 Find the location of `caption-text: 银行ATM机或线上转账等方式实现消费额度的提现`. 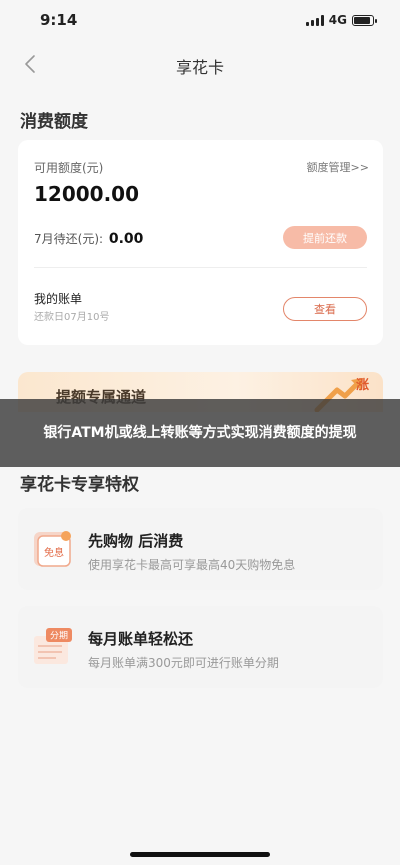

caption-text: 银行ATM机或线上转账等方式实现消费额度的提现 is located at coordinates (200, 433).